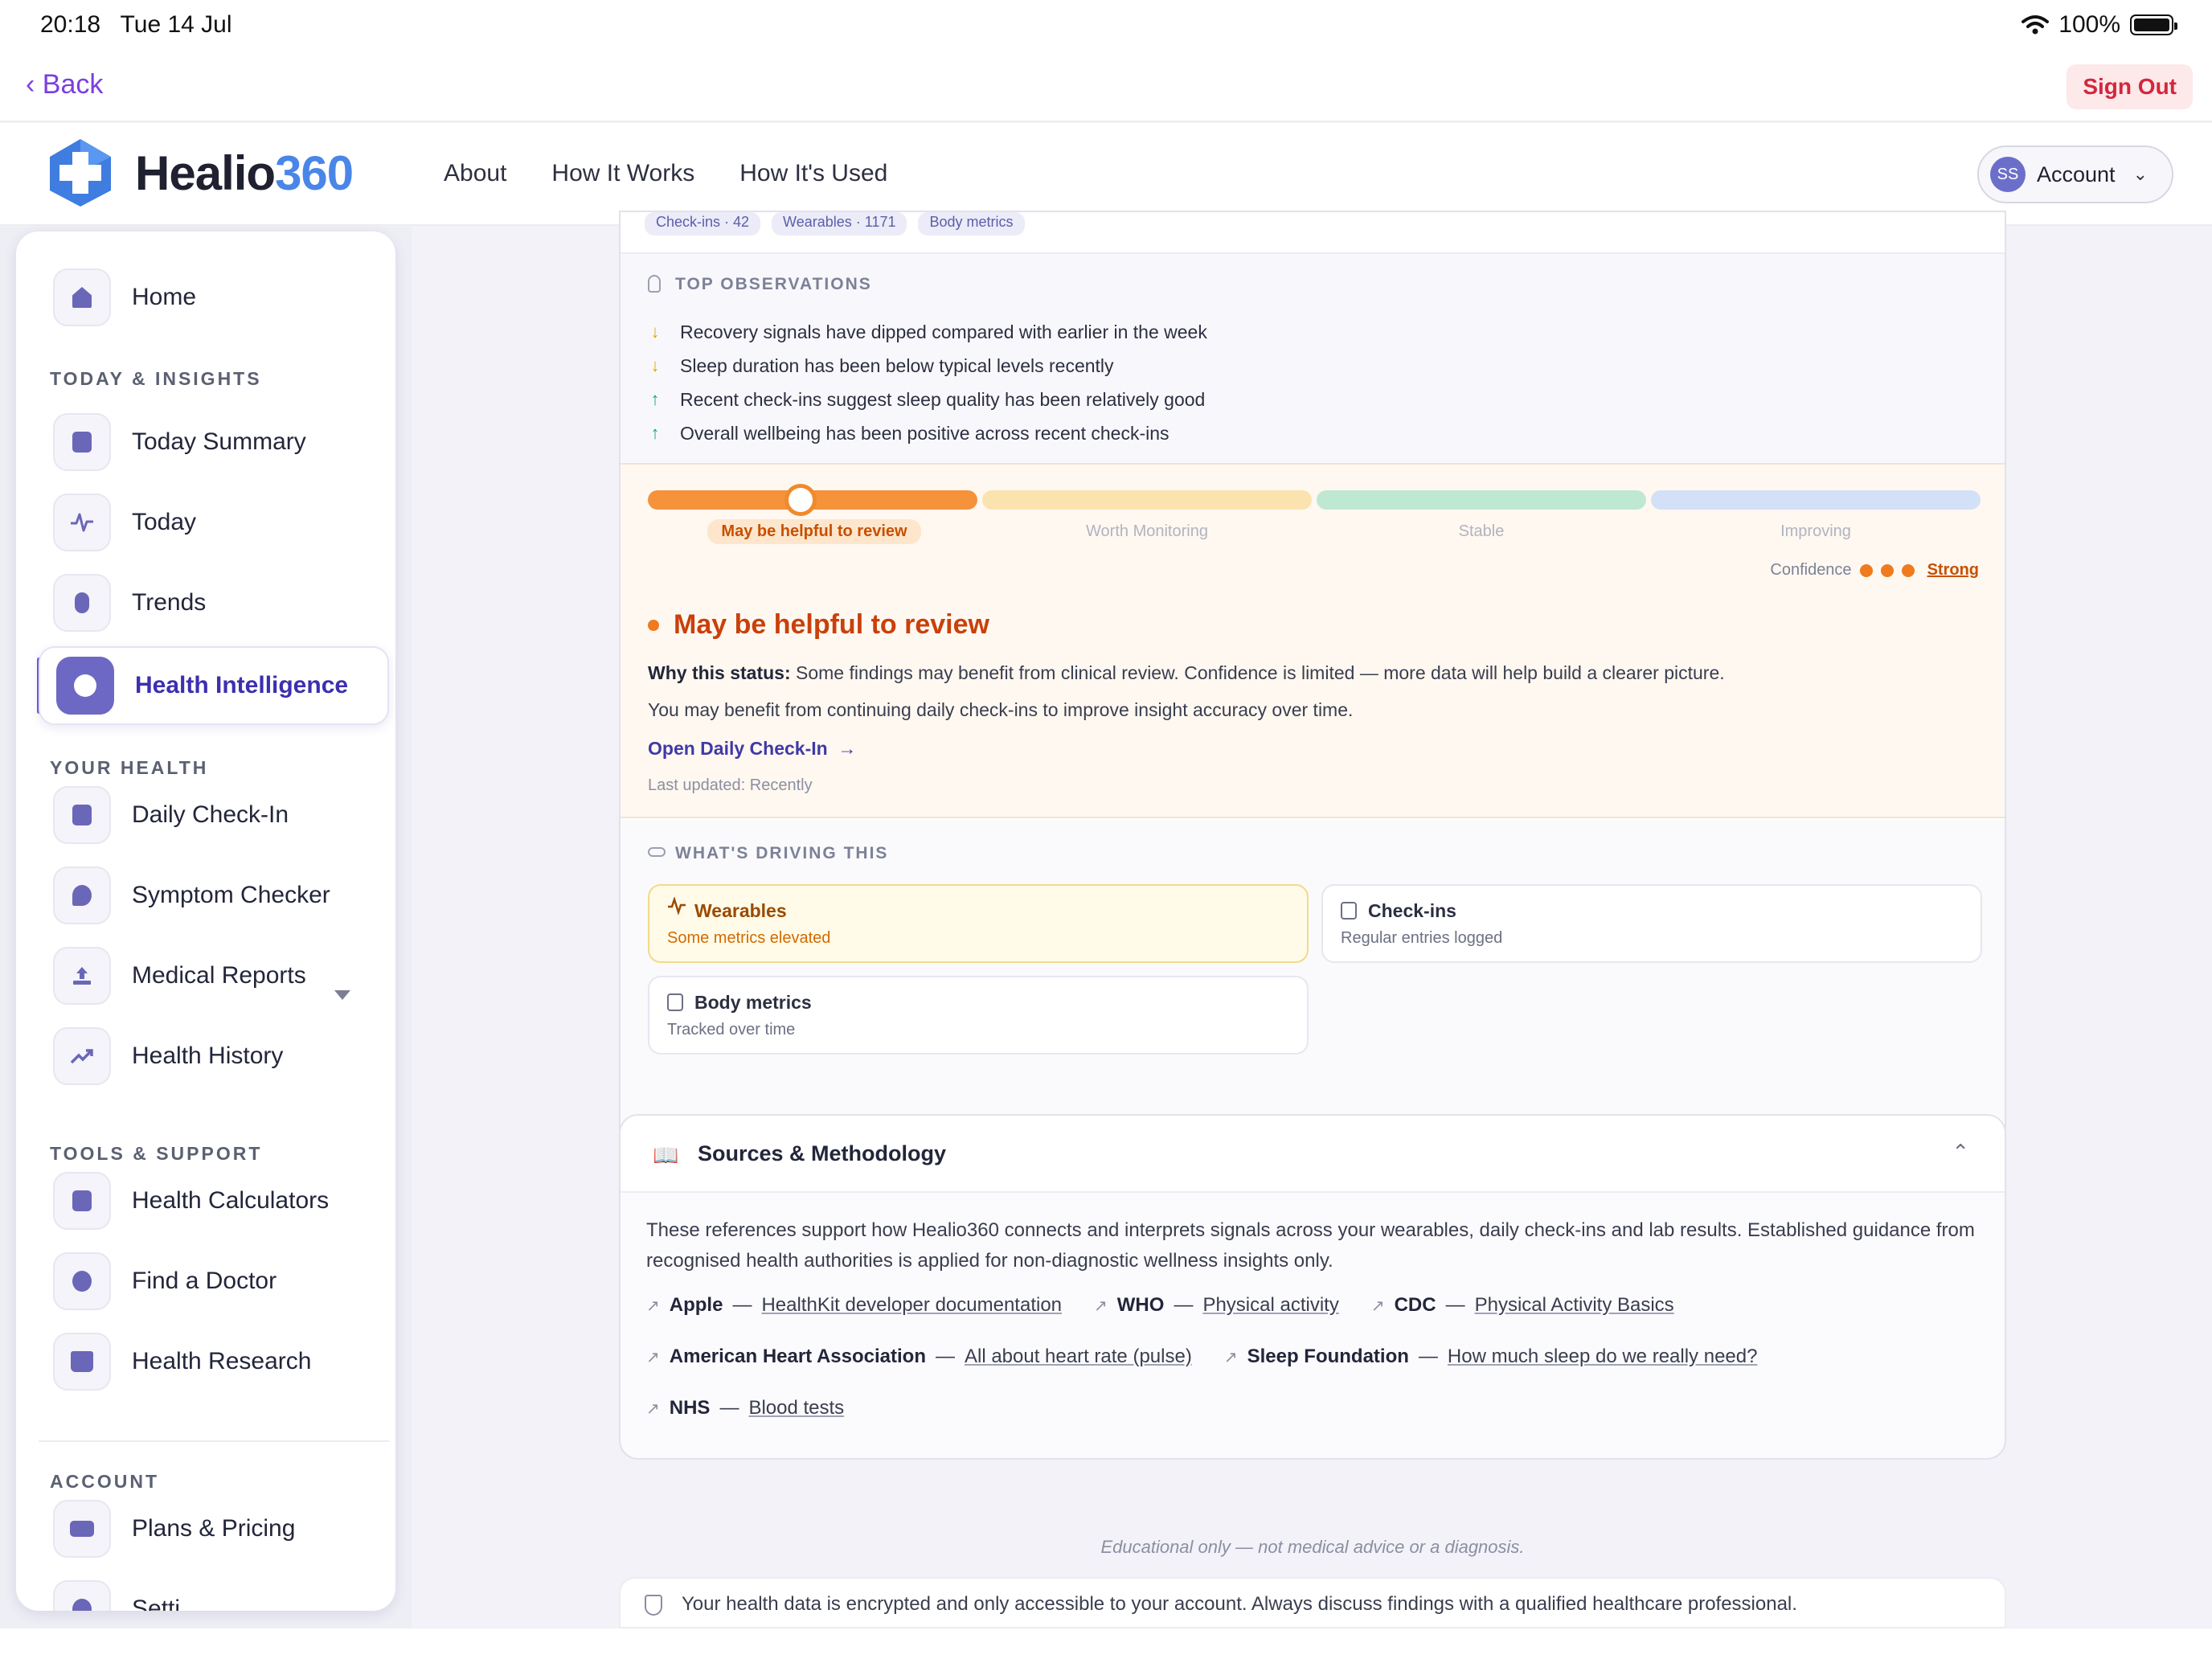 The height and width of the screenshot is (1659, 2212). Describe the element at coordinates (978, 1015) in the screenshot. I see `driver-card-body-metrics: Body metrics Tracked over time` at that location.